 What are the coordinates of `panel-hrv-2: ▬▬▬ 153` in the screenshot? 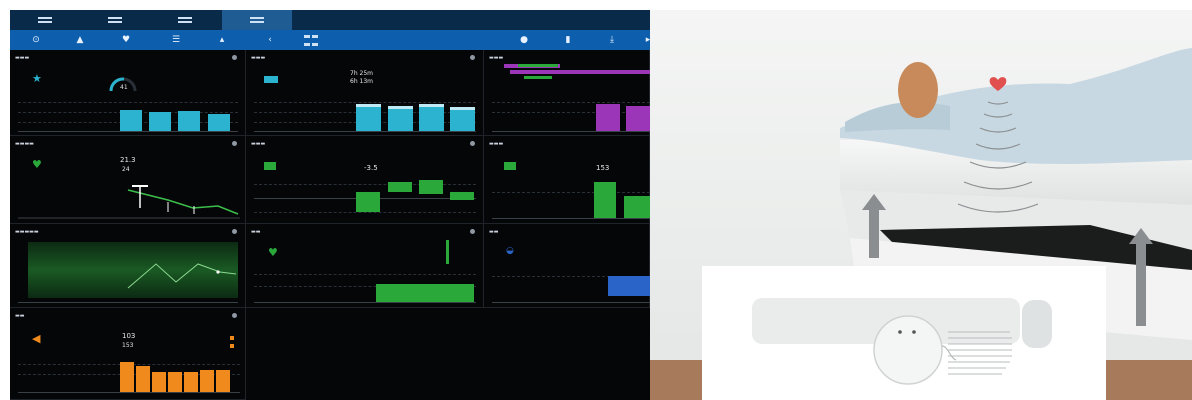 It's located at (567, 180).